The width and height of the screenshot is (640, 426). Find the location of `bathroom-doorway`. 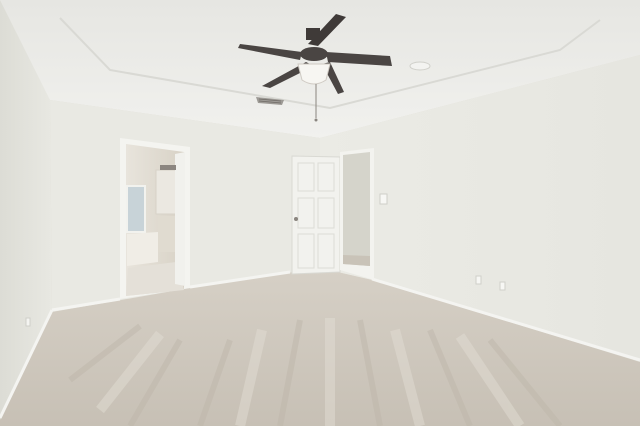

bathroom-doorway is located at coordinates (155, 218).